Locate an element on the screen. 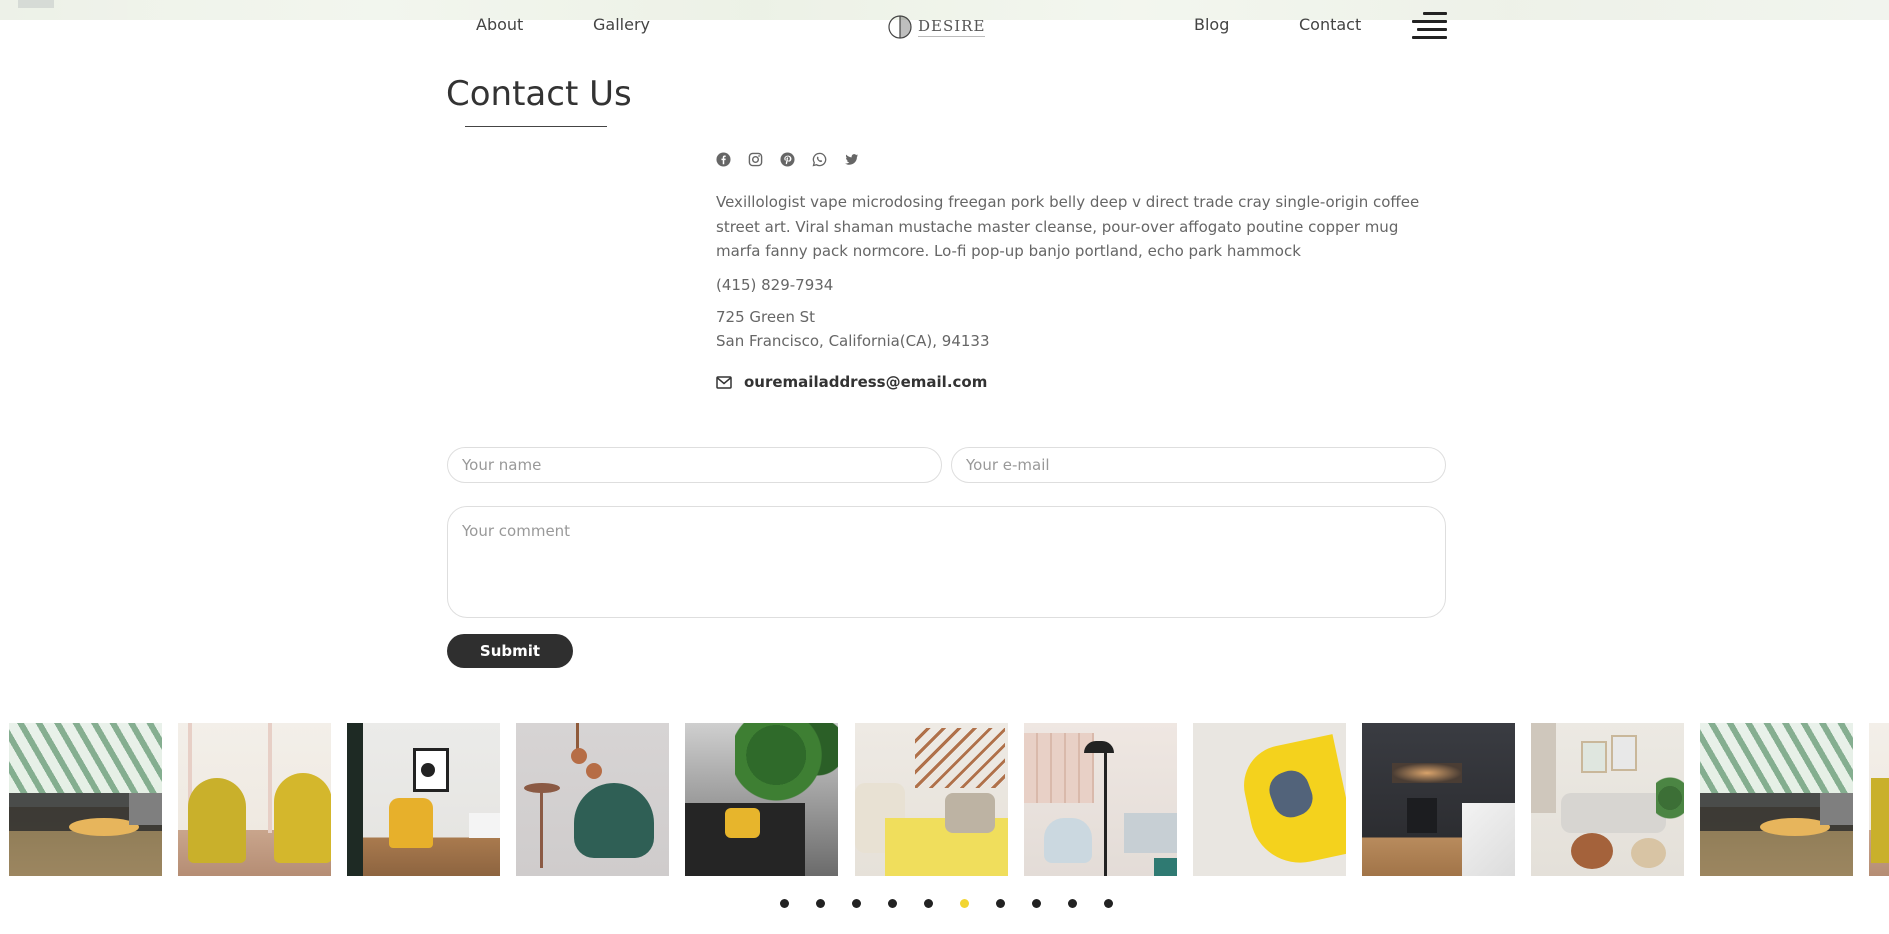 The height and width of the screenshot is (934, 1889). nav-gallery: Gallery is located at coordinates (621, 24).